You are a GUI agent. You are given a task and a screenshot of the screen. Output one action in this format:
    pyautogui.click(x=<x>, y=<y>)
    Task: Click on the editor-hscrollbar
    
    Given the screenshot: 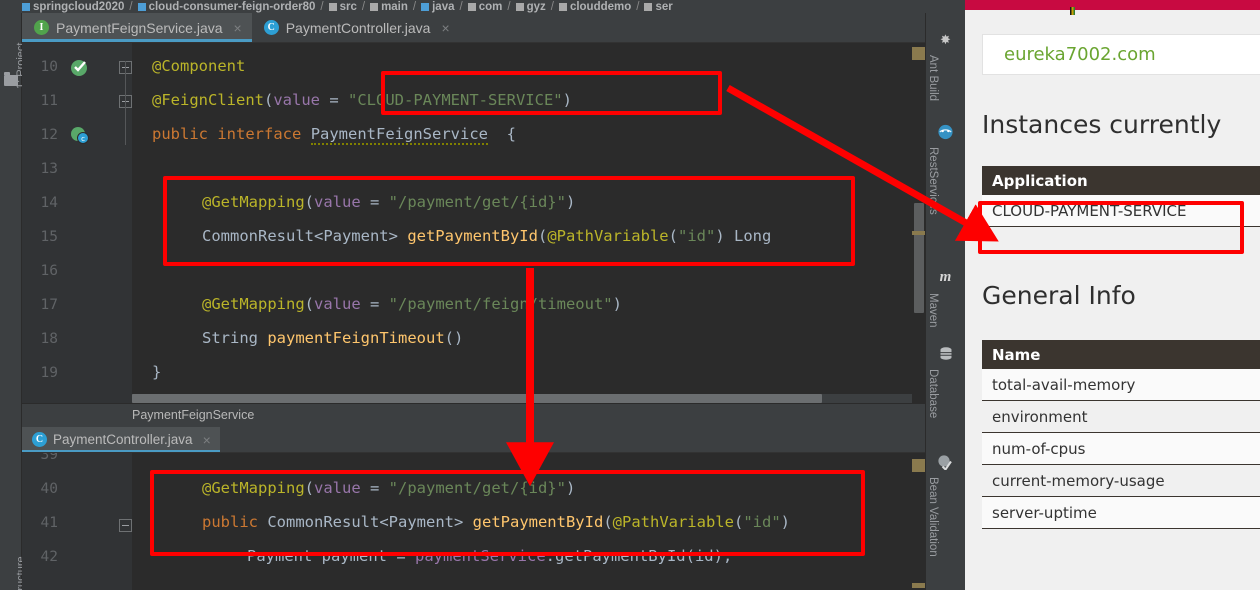 What is the action you would take?
    pyautogui.click(x=522, y=398)
    